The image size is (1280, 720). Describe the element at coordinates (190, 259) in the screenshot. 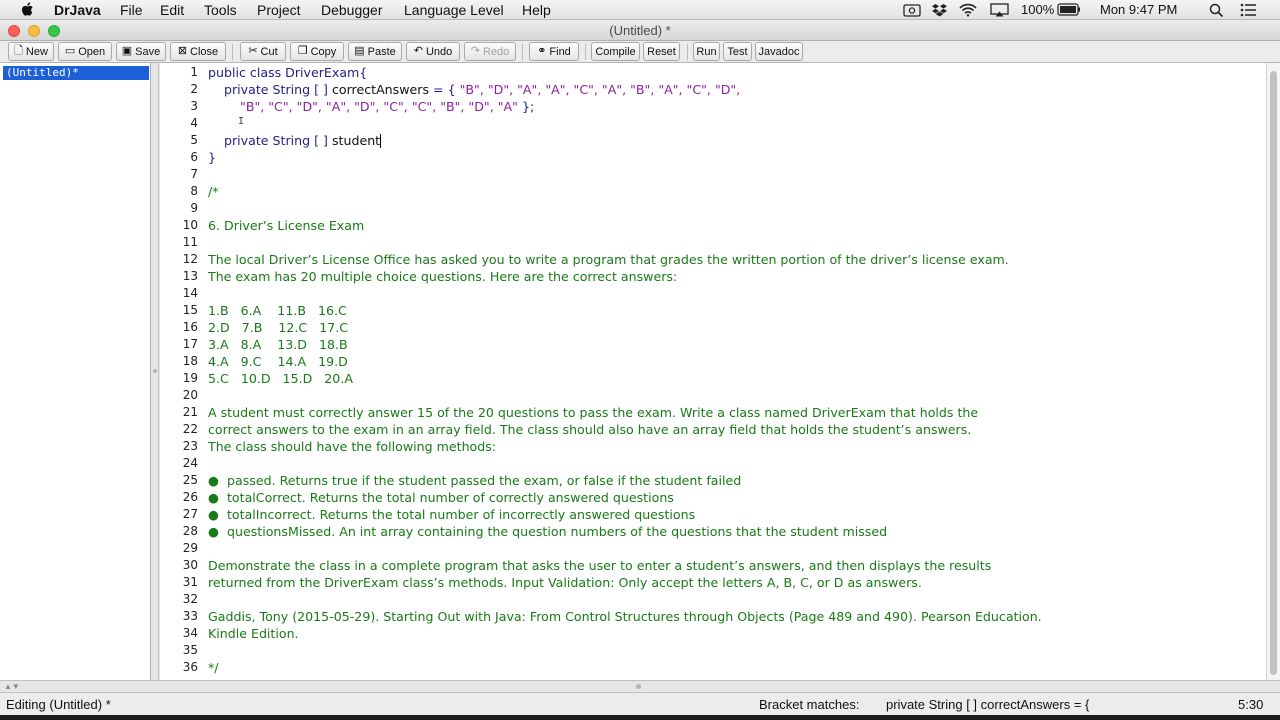

I see `line-number: 12` at that location.